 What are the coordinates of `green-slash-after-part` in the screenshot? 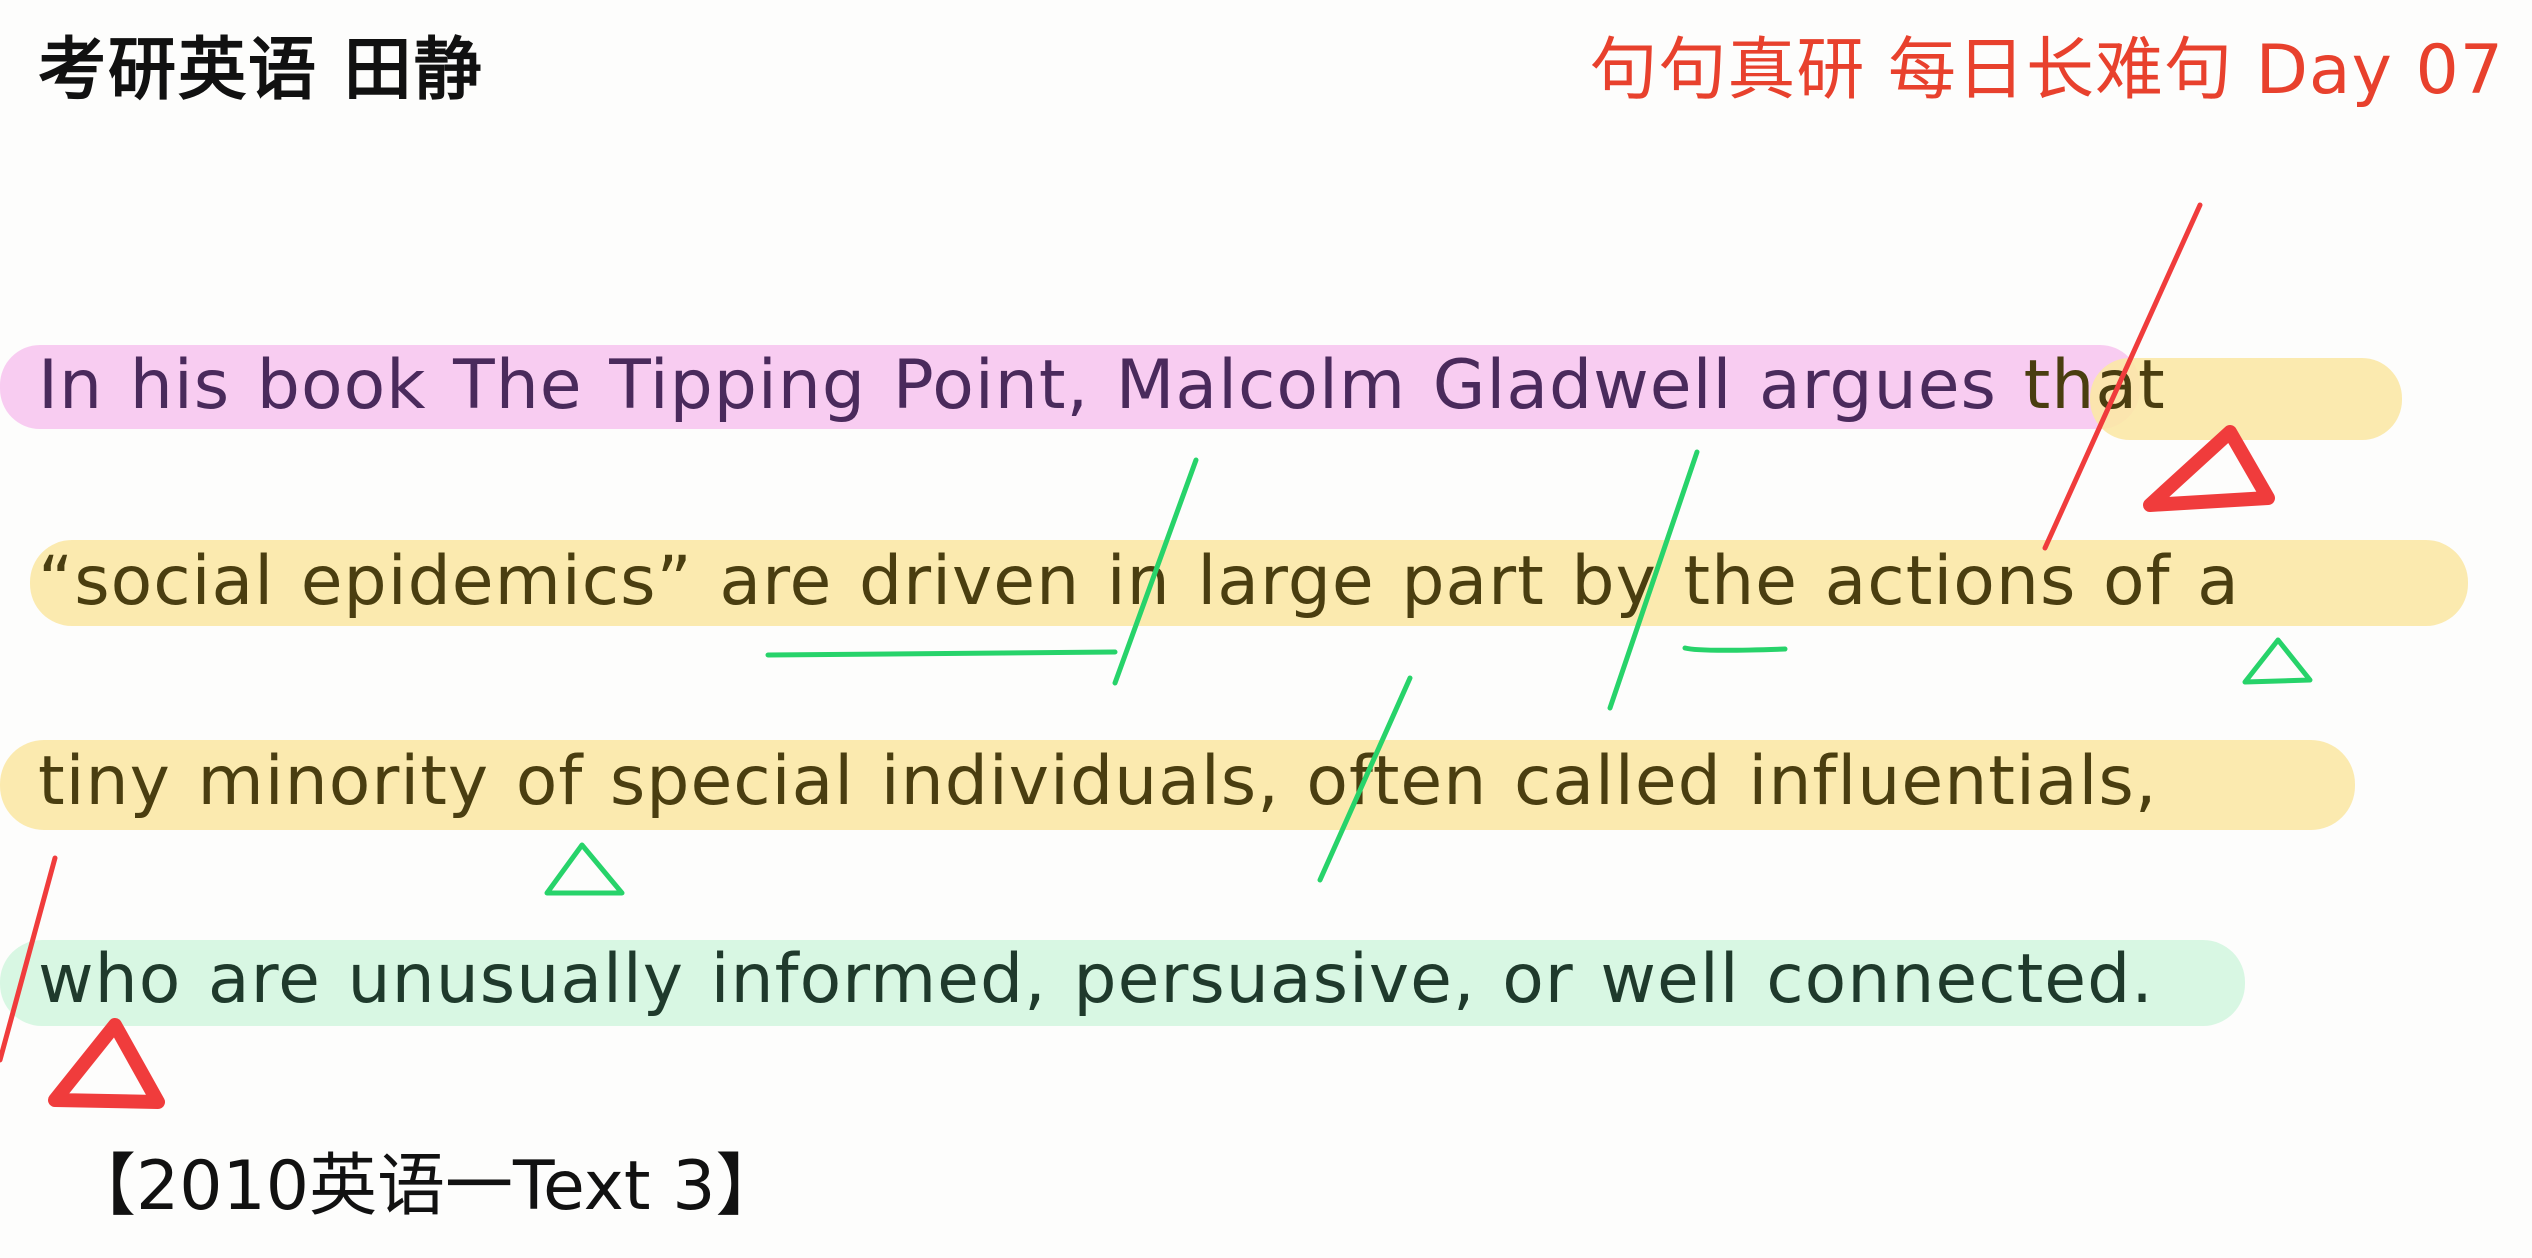 It's located at (1653, 580).